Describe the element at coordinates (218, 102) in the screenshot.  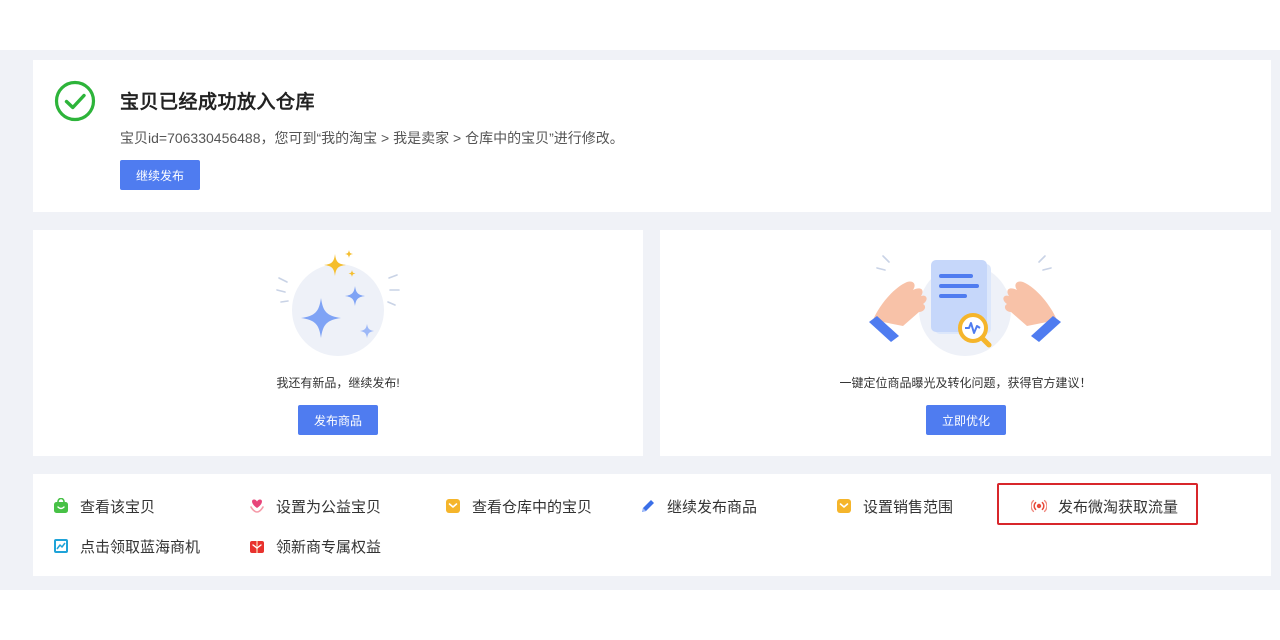
I see `success-title: 宝贝已经成功放入仓库` at that location.